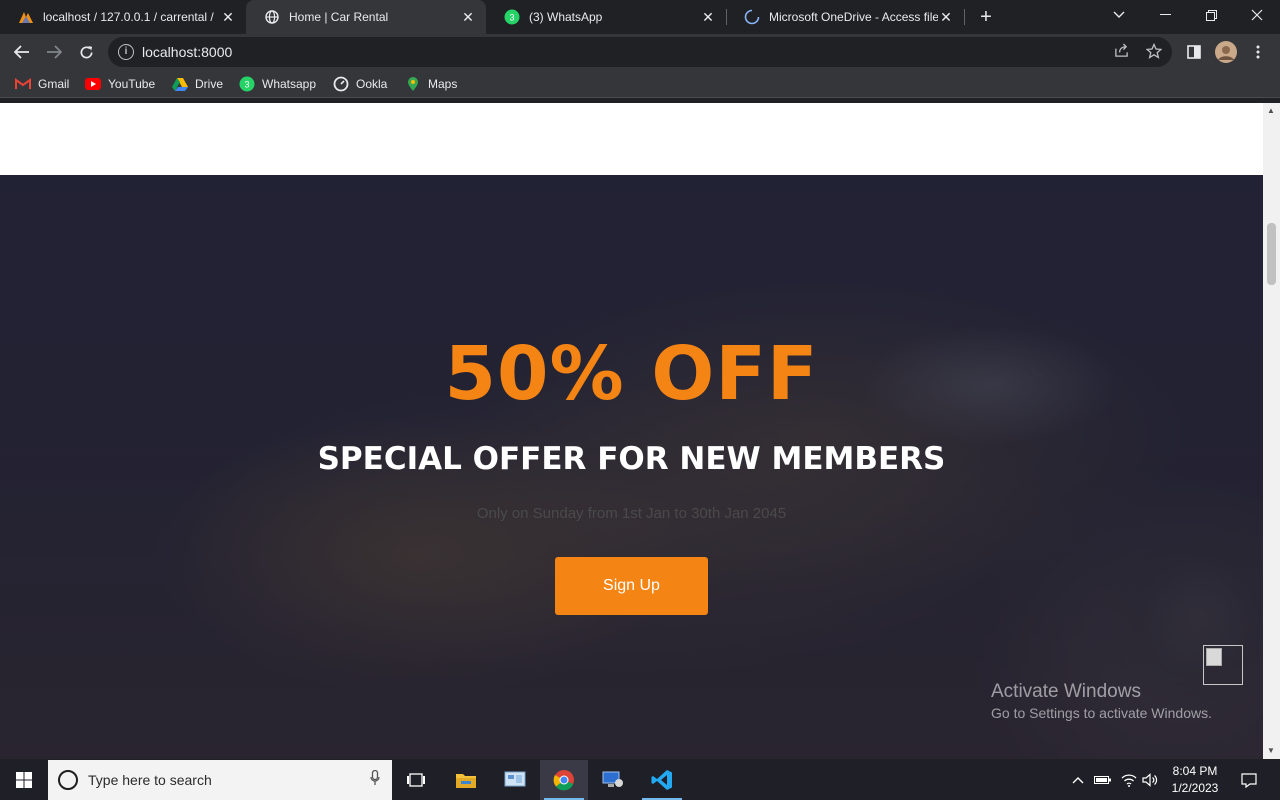 Image resolution: width=1280 pixels, height=800 pixels. I want to click on phpmyadmin-icon, so click(26, 17).